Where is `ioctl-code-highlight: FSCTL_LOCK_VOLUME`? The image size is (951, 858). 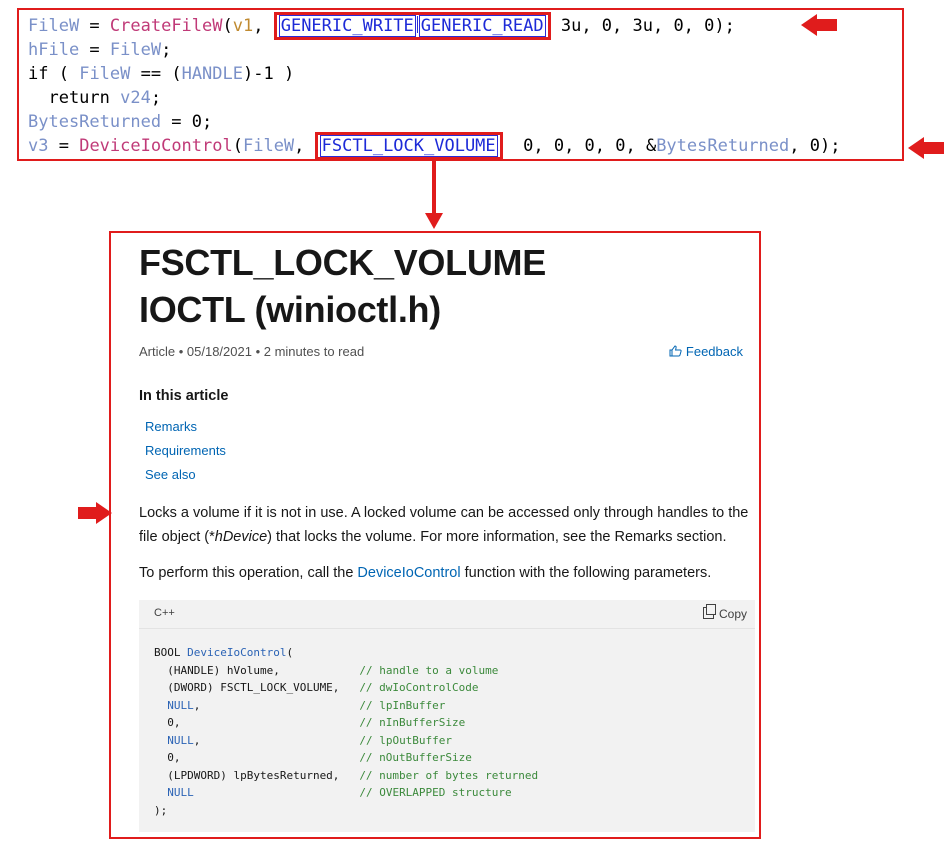 ioctl-code-highlight: FSCTL_LOCK_VOLUME is located at coordinates (408, 146).